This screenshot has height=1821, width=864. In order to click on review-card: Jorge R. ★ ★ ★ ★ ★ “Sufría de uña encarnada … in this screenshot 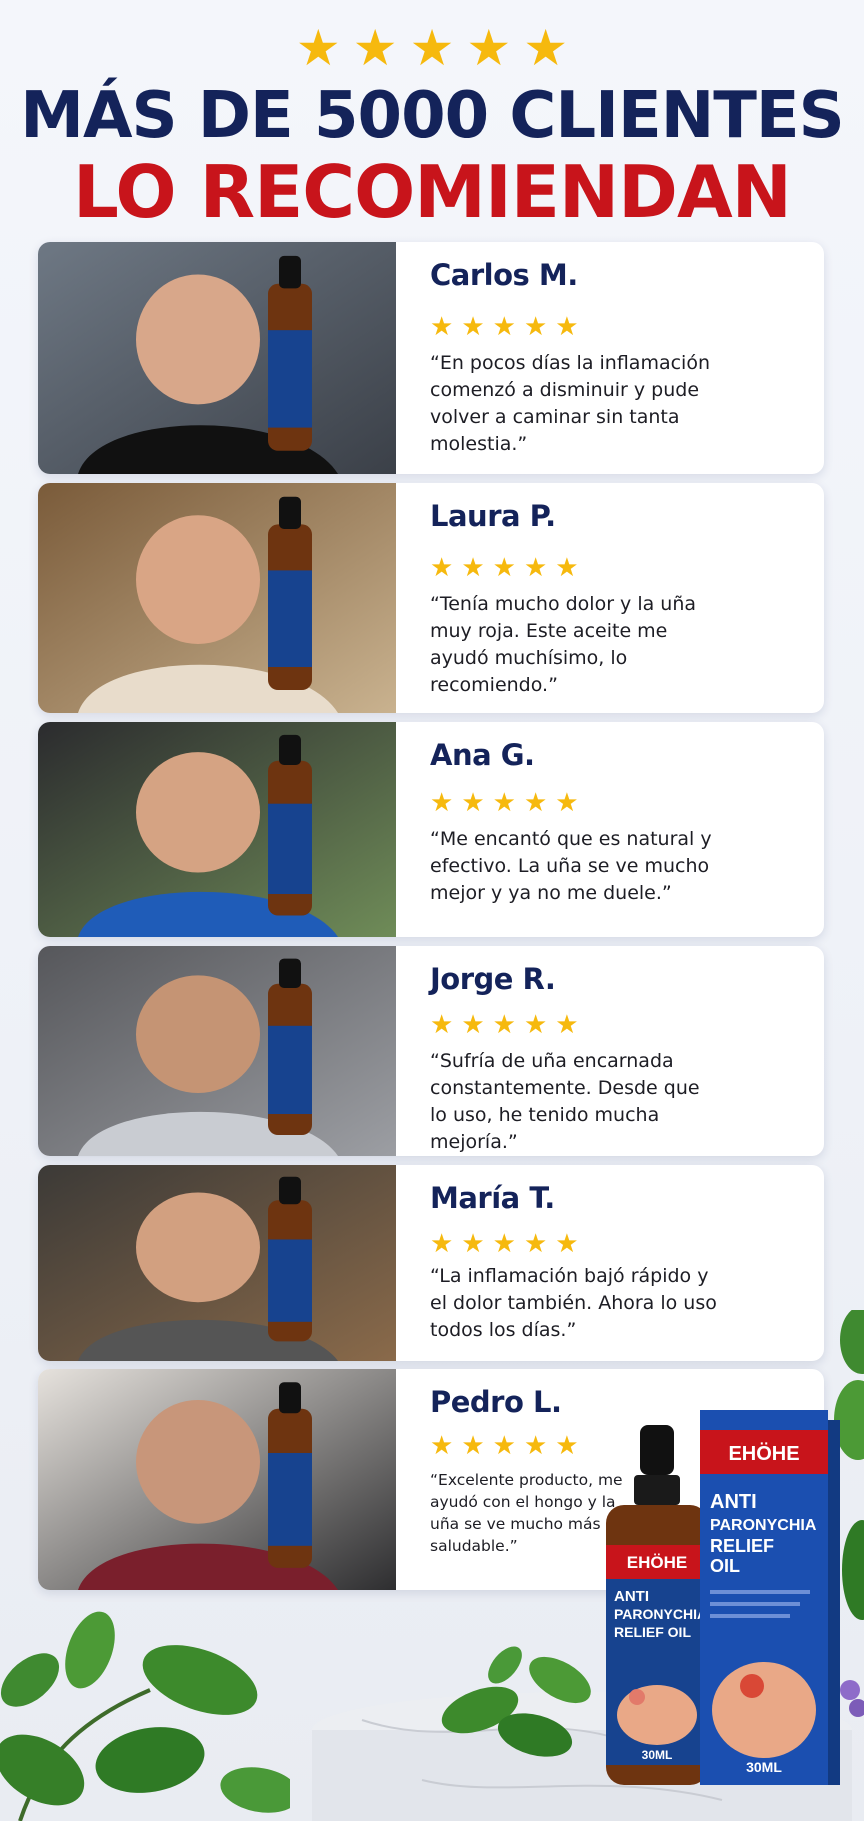, I will do `click(431, 1051)`.